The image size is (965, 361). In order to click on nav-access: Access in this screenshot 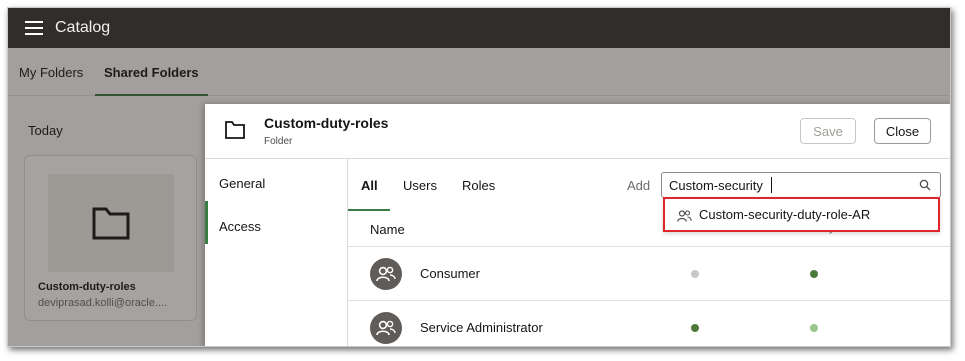, I will do `click(240, 226)`.